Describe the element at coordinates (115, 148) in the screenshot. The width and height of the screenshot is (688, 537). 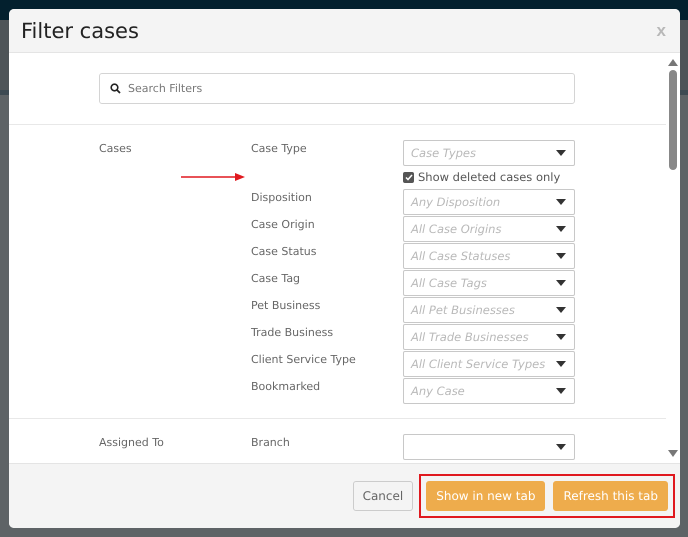
I see `section-label: Cases` at that location.